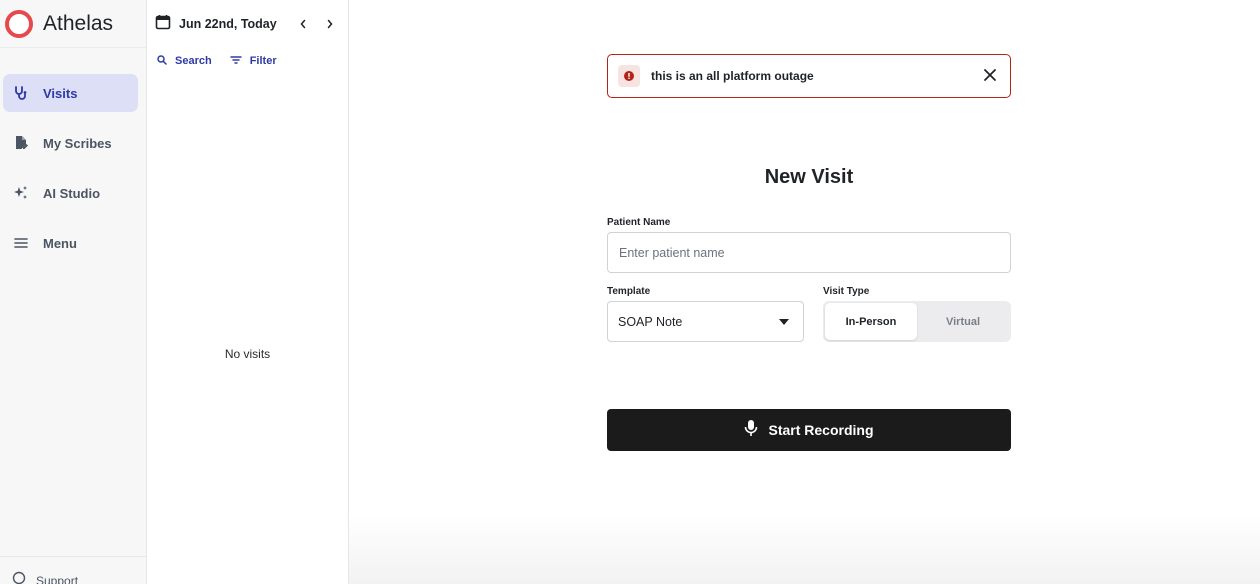 This screenshot has height=584, width=1260. I want to click on search-icon, so click(162, 61).